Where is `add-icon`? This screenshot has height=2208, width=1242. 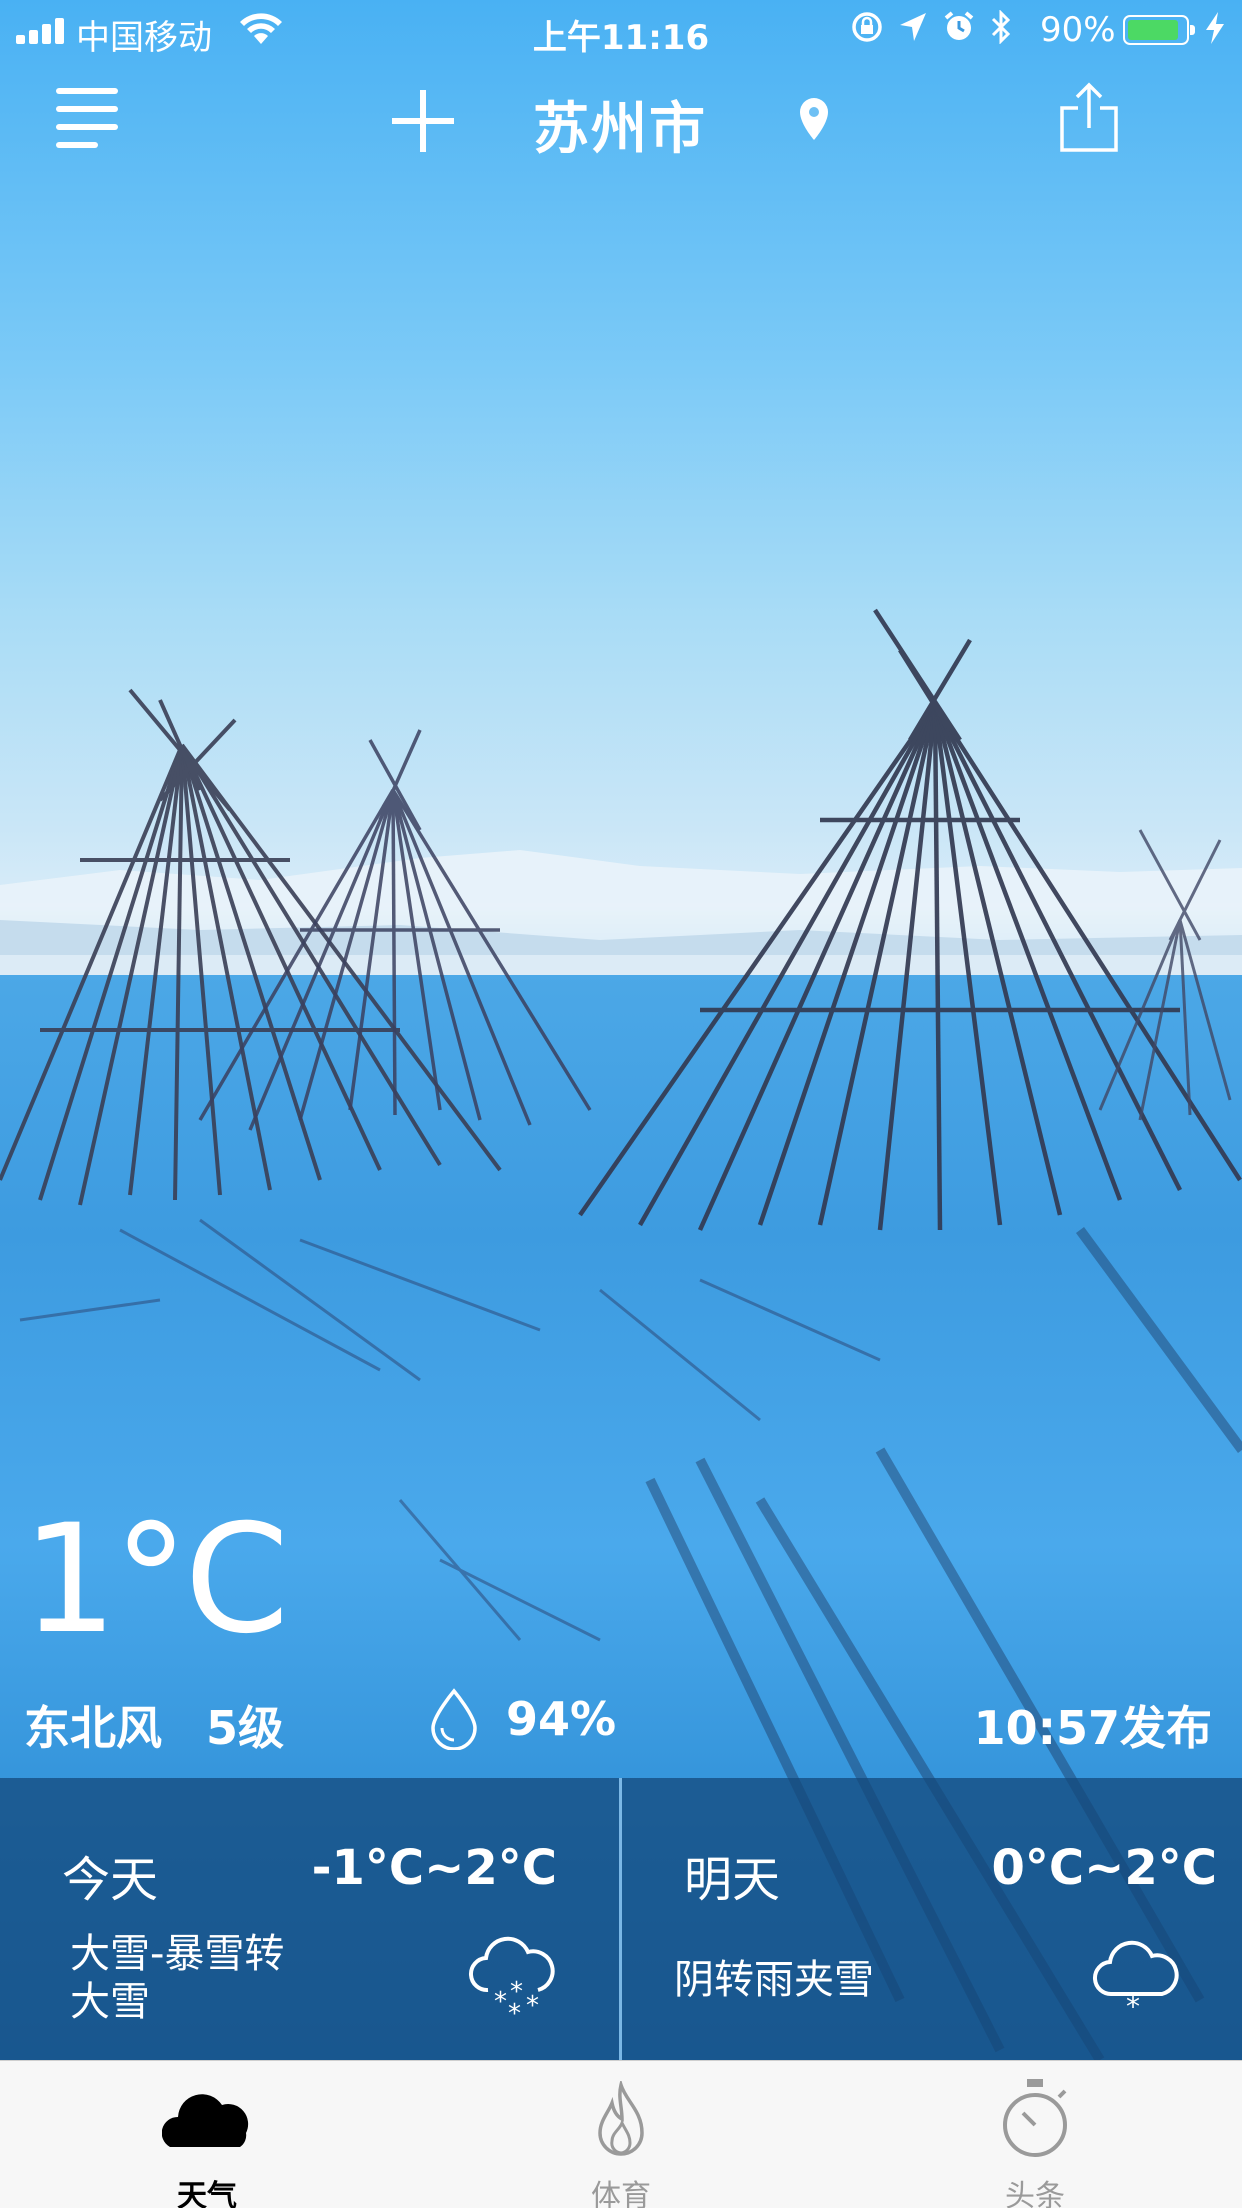 add-icon is located at coordinates (423, 121).